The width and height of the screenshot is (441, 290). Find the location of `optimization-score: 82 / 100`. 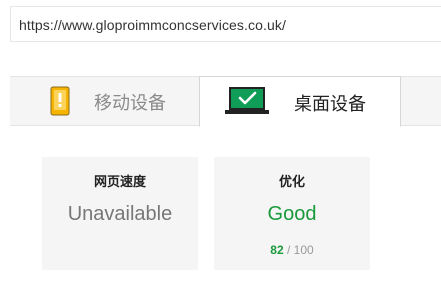

optimization-score: 82 / 100 is located at coordinates (292, 250).